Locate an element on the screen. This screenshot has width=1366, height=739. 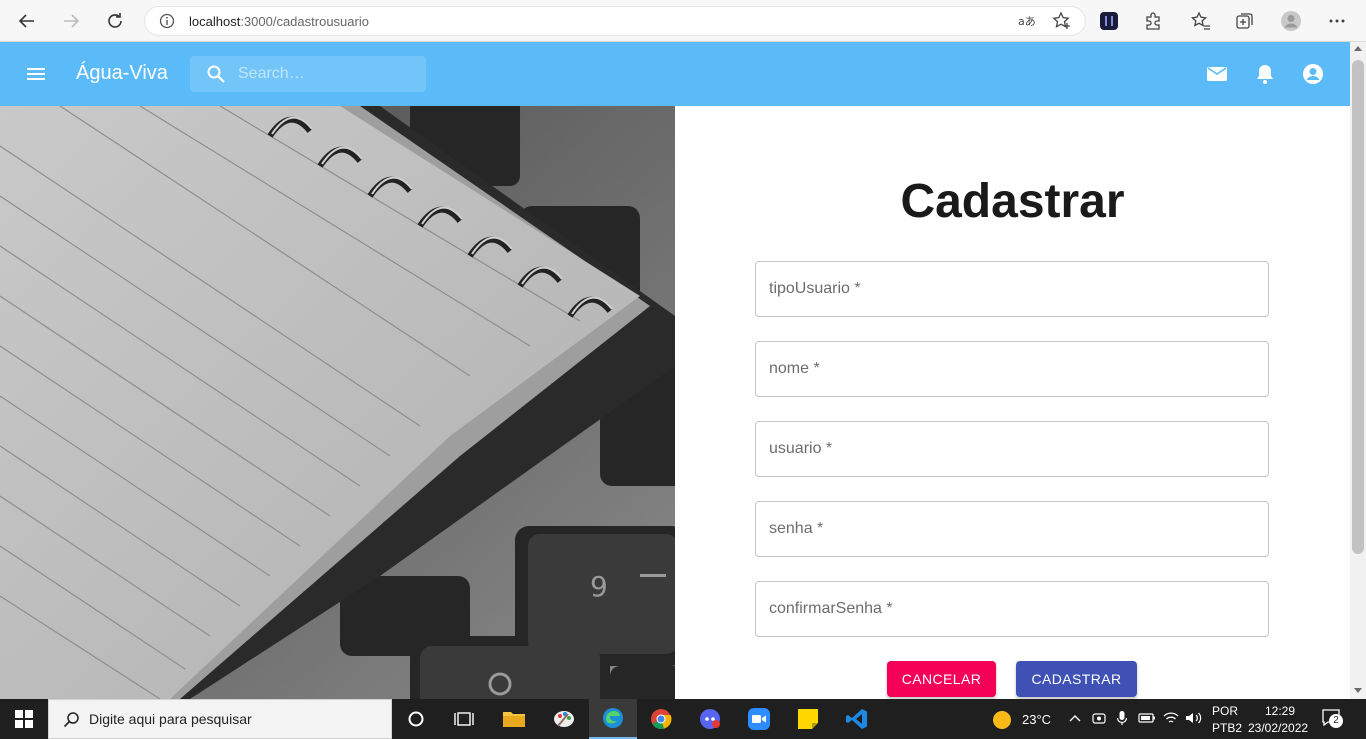
senha-field is located at coordinates (1012, 529).